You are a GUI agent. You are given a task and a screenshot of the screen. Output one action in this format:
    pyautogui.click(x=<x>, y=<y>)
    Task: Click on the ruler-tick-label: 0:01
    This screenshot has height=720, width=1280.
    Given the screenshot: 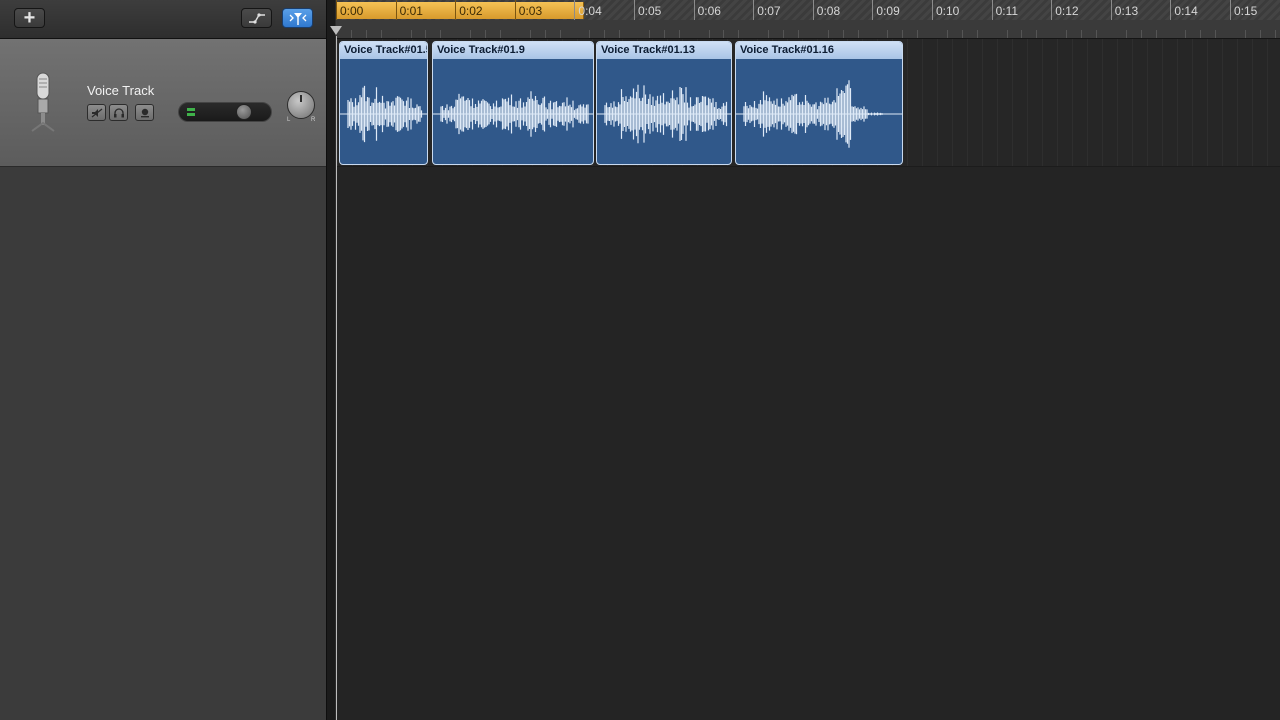 What is the action you would take?
    pyautogui.click(x=409, y=10)
    